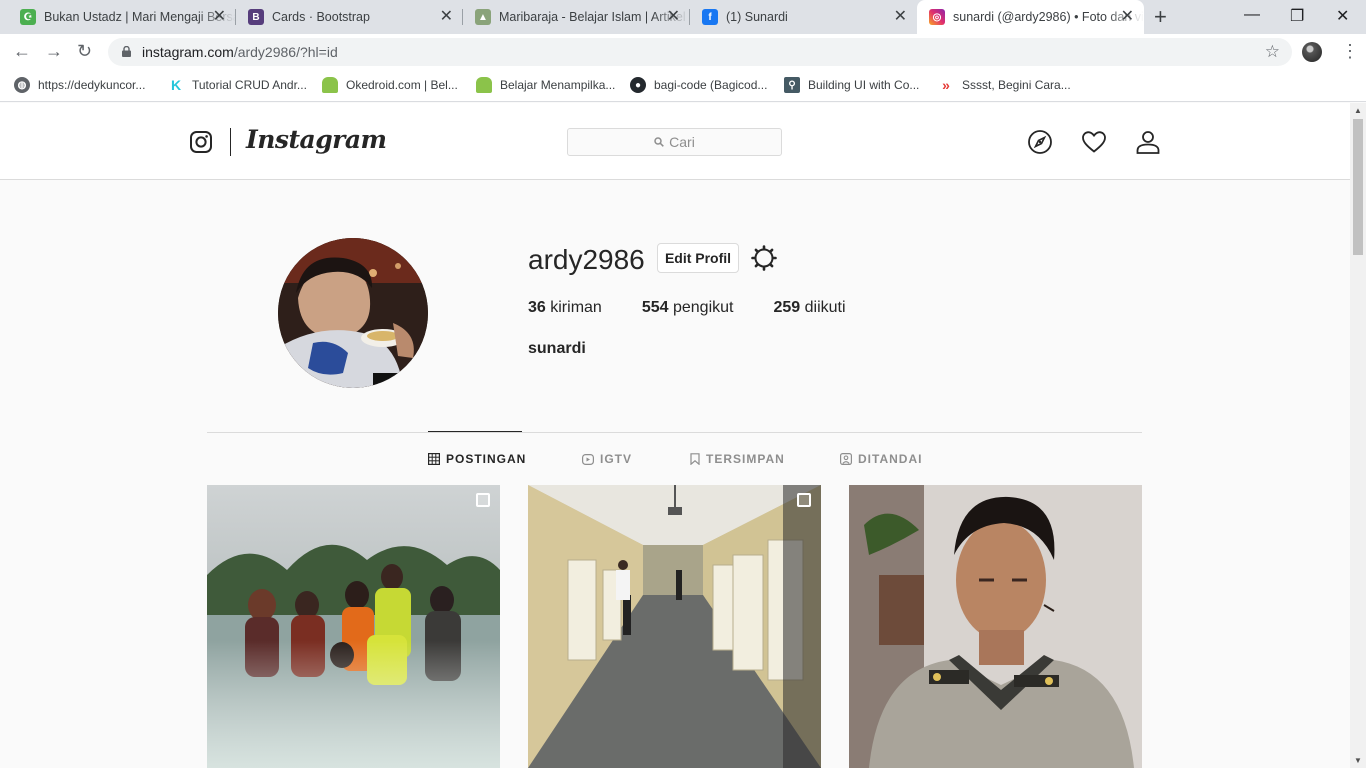 Image resolution: width=1366 pixels, height=768 pixels. I want to click on posts-label: kiriman, so click(576, 307).